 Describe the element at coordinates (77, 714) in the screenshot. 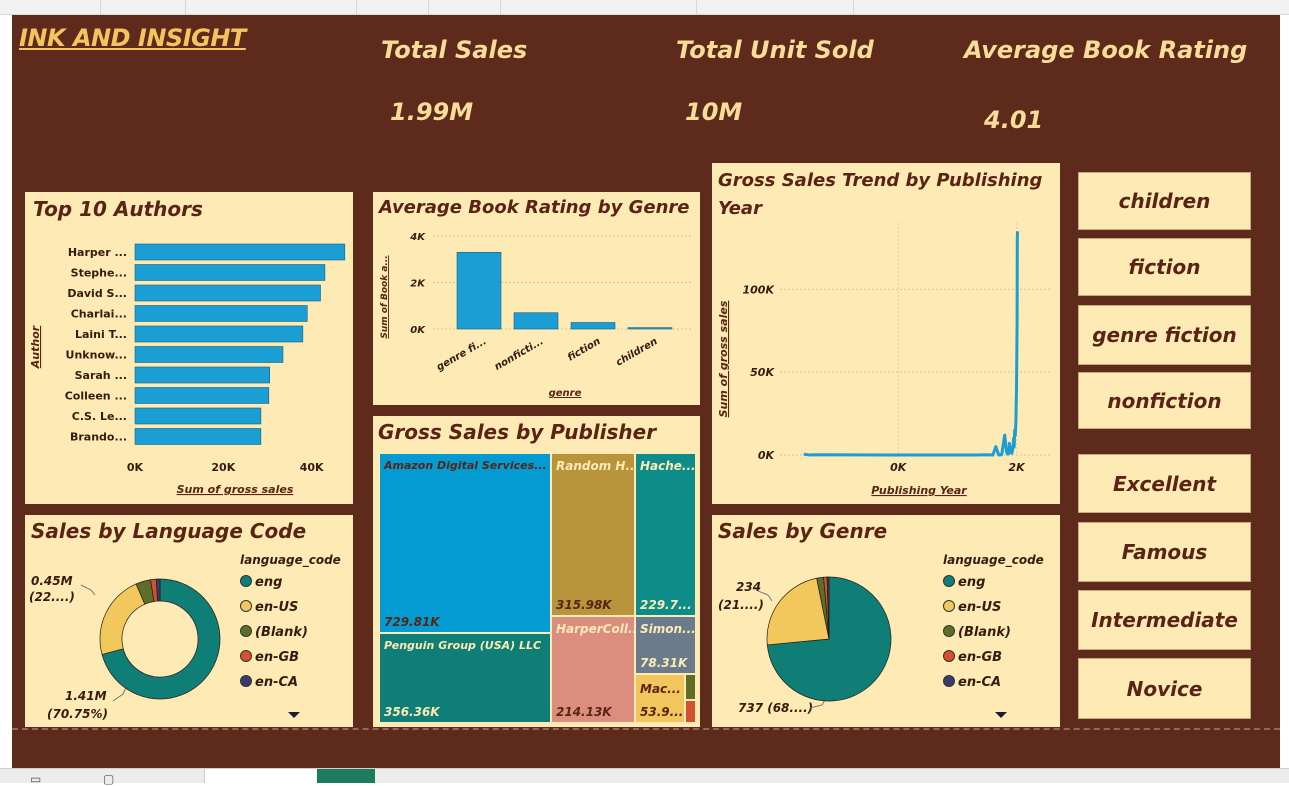

I see `donut-label-eng-pct: (70.75%)` at that location.